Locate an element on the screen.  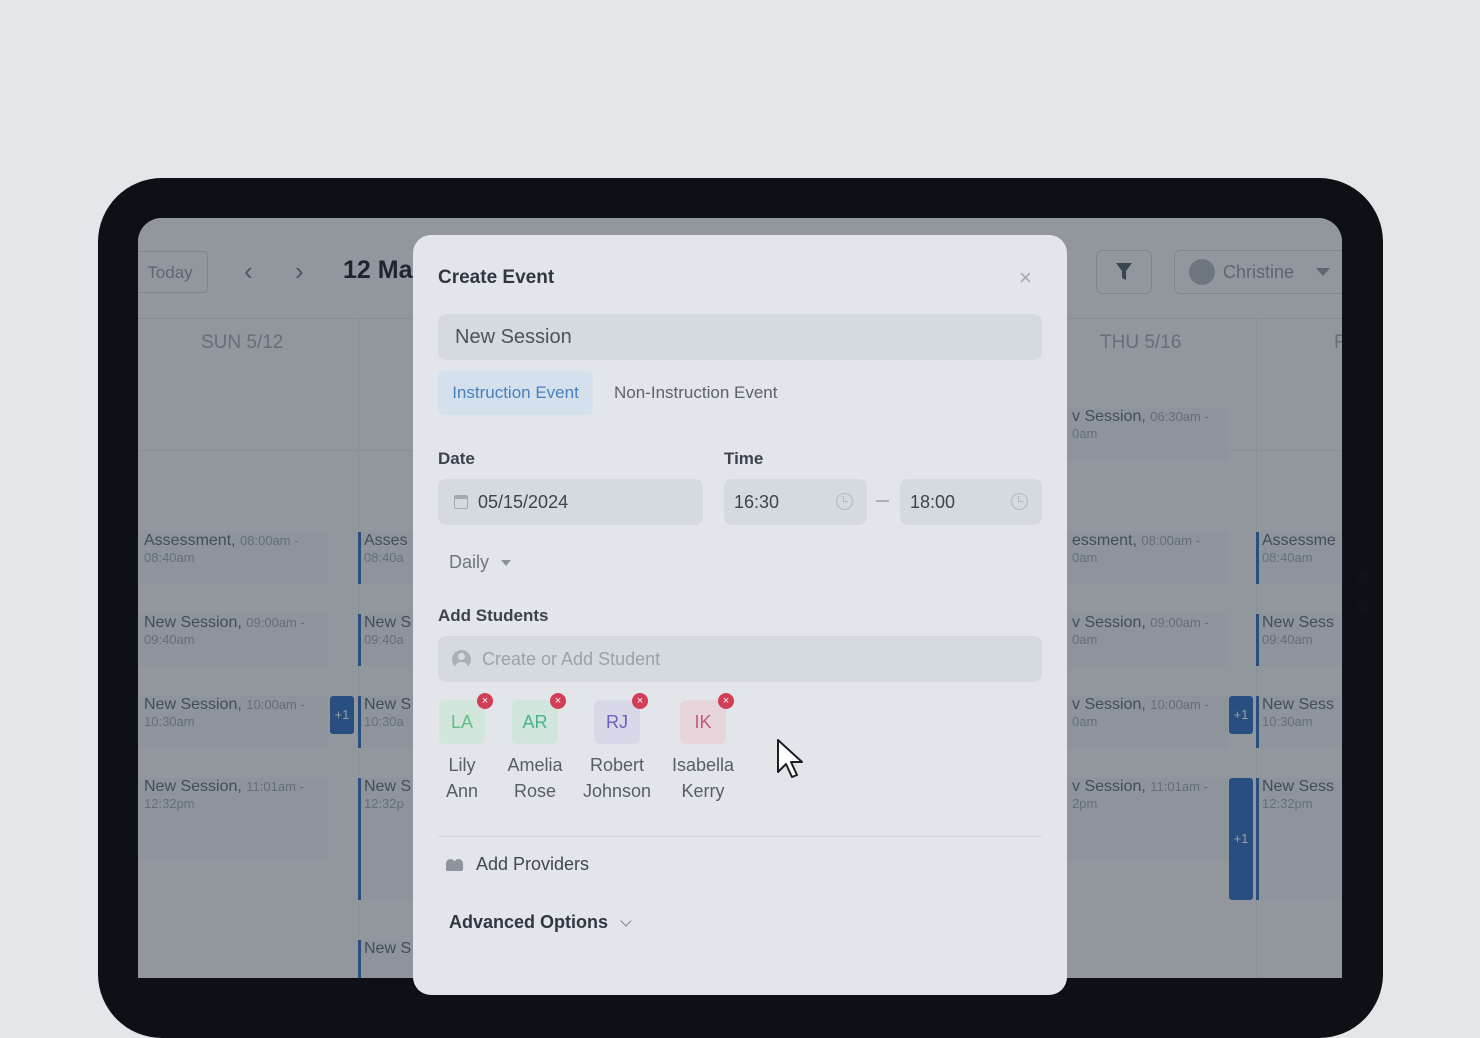
student-avatar: LA × is located at coordinates (466, 718).